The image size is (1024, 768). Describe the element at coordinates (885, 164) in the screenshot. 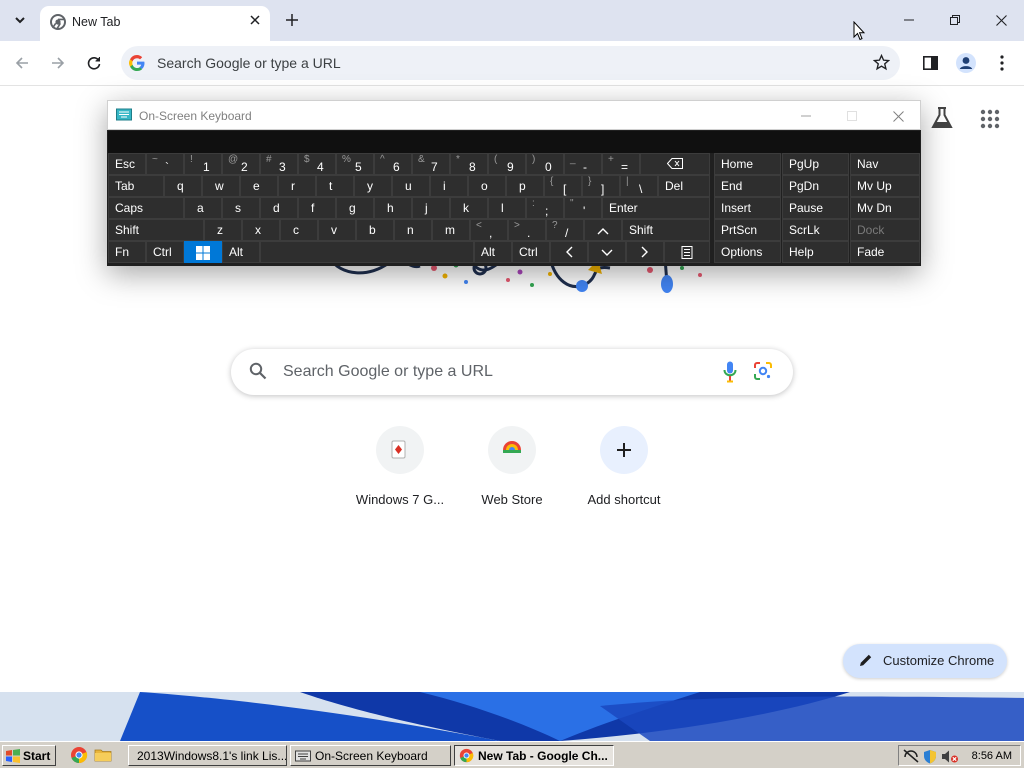

I see `key-nav: Nav` at that location.